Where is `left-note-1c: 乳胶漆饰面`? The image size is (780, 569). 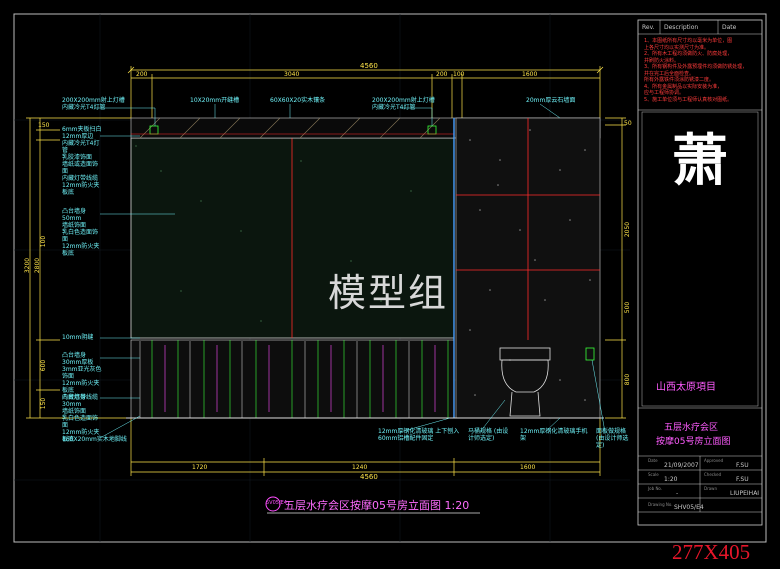
left-note-1c: 乳胶漆饰面 is located at coordinates (77, 157).